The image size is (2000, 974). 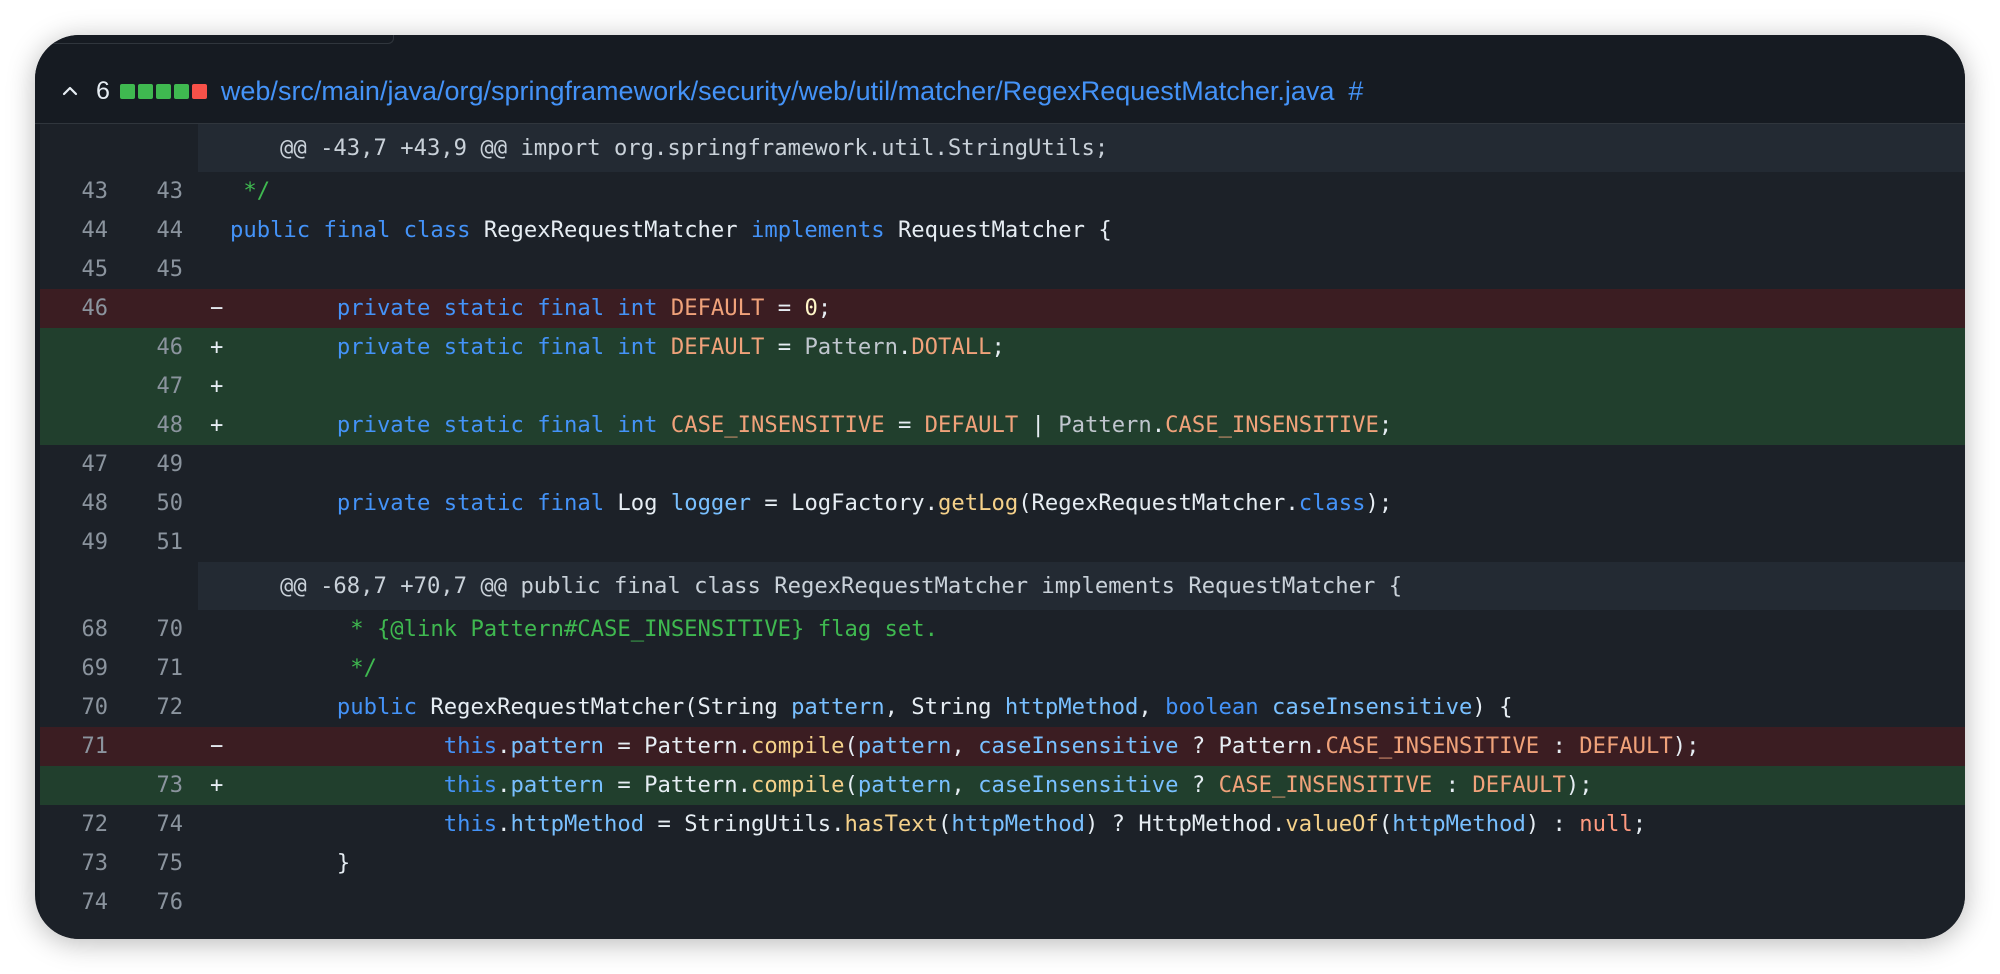 I want to click on old-line-number: 43, so click(x=82, y=191).